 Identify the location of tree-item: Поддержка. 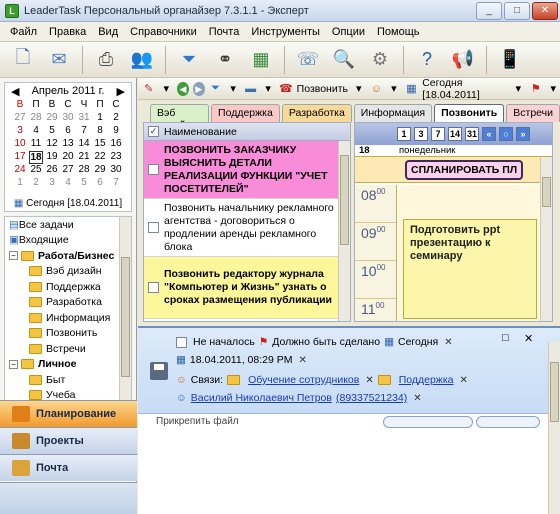
(68, 287).